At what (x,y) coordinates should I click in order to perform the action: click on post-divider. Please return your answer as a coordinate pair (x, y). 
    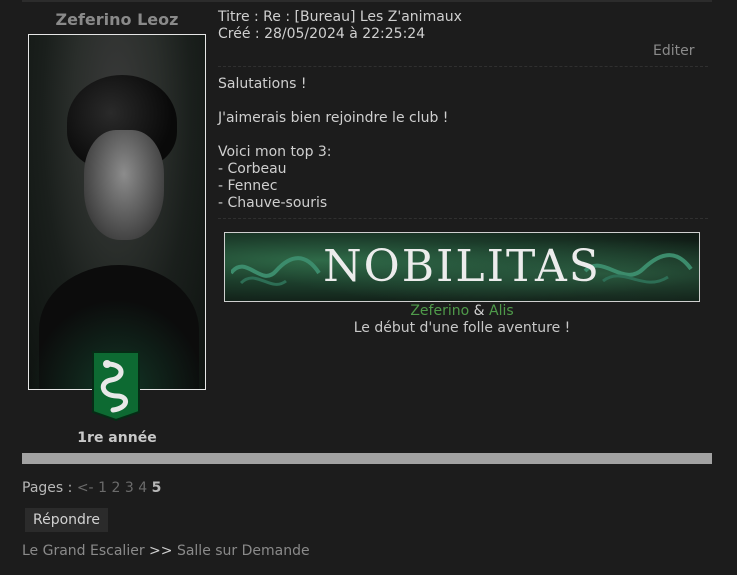
    Looking at the image, I should click on (463, 66).